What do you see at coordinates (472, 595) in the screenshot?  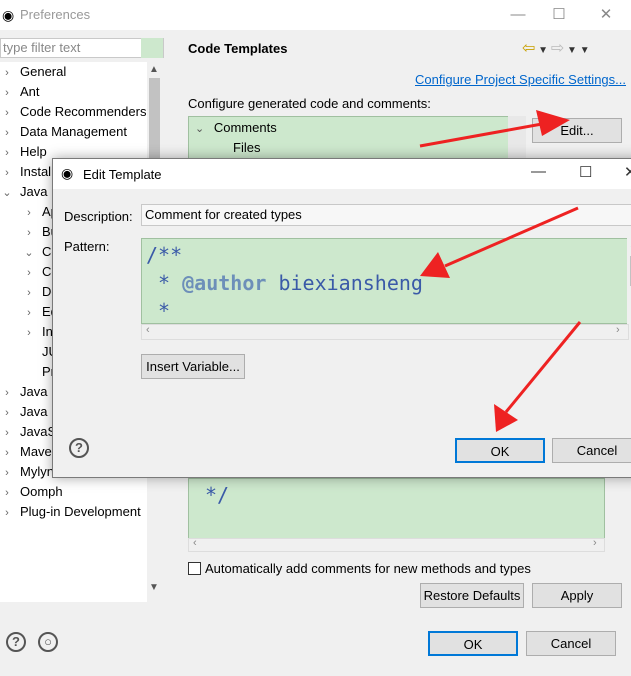 I see `restore-defaults-button: Restore Defaults` at bounding box center [472, 595].